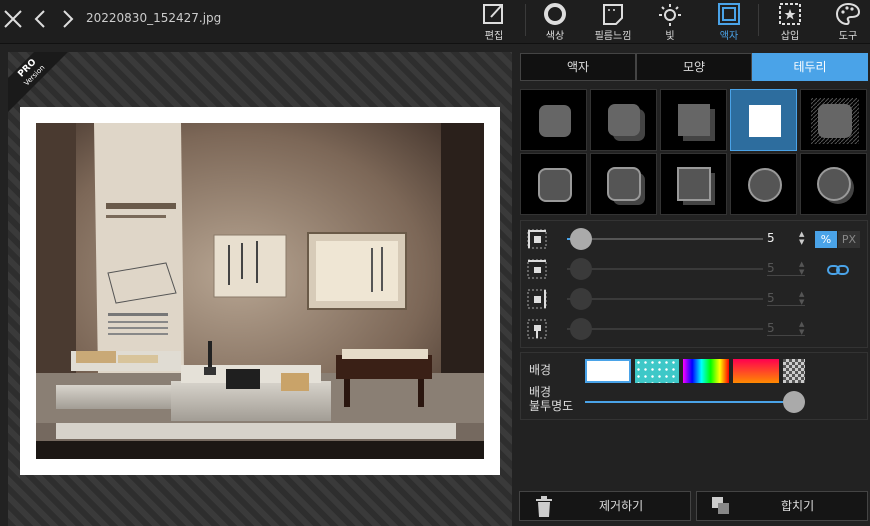 The width and height of the screenshot is (870, 526). I want to click on border-style-square-shadow, so click(693, 120).